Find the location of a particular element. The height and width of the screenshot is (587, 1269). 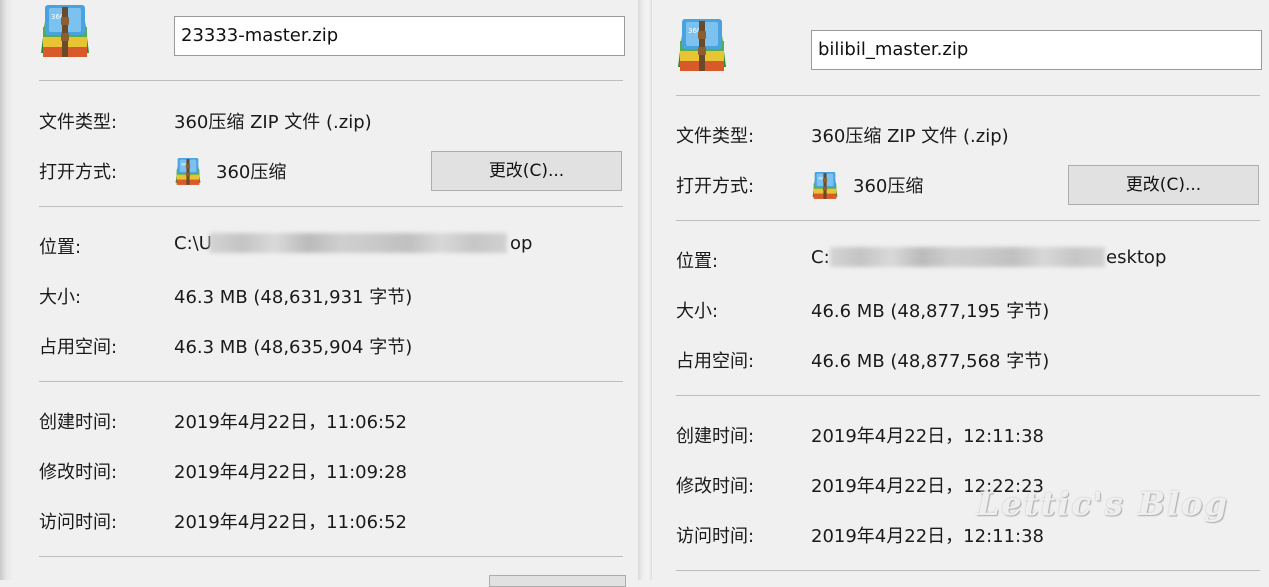

window-edge is located at coordinates (6, 290).